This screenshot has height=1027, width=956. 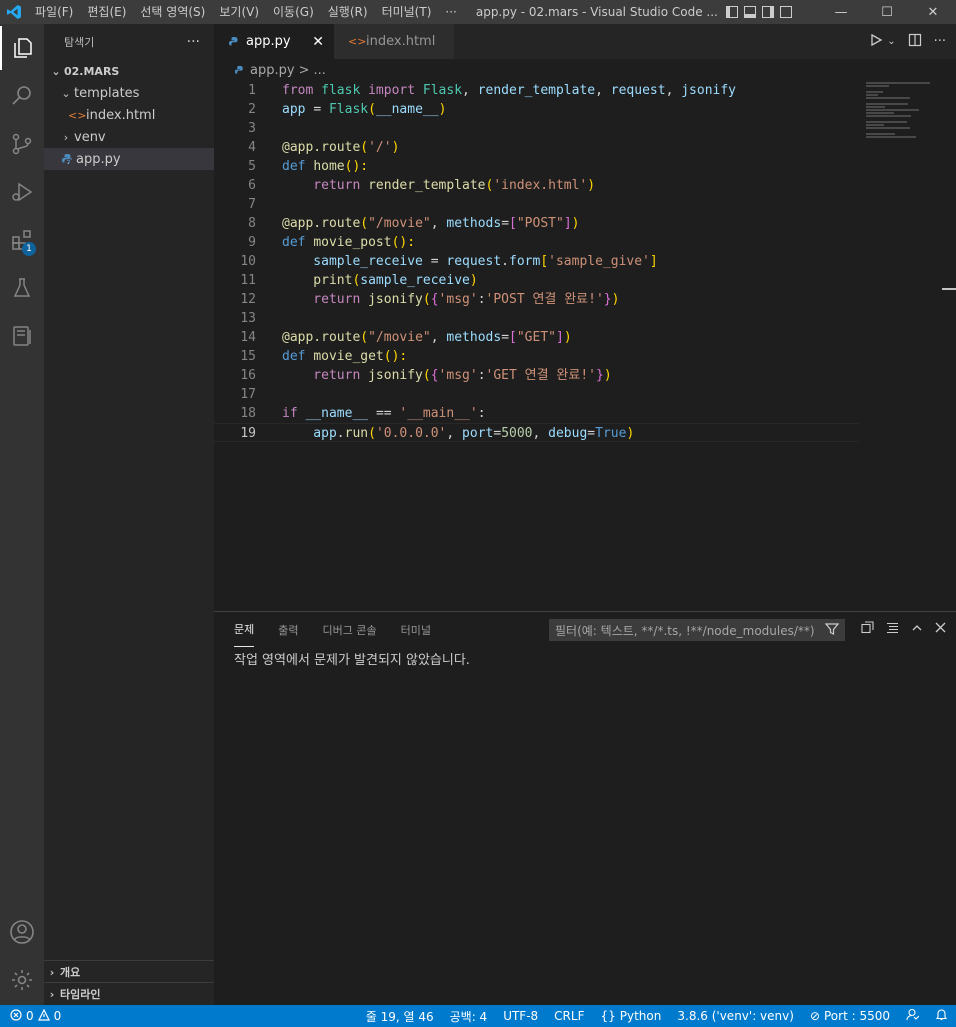 I want to click on workspace-folder-label: 02.MARS, so click(x=92, y=71).